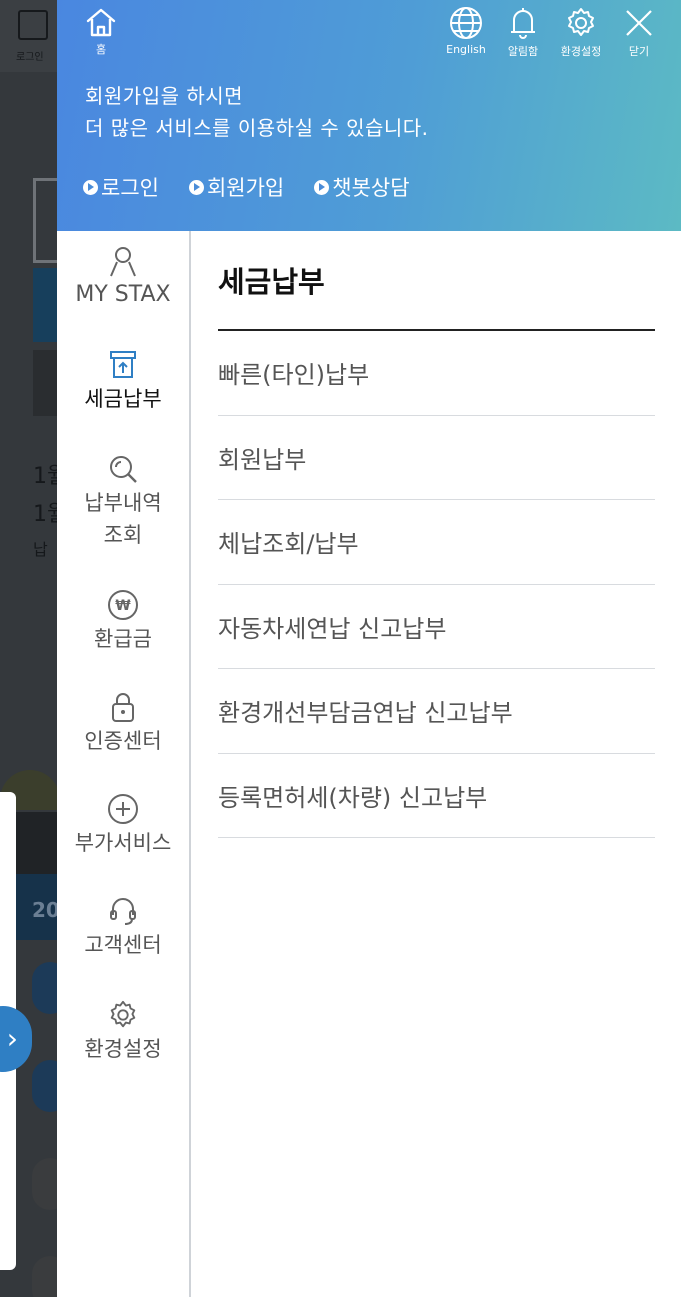  Describe the element at coordinates (40, 549) in the screenshot. I see `background-text: 납` at that location.